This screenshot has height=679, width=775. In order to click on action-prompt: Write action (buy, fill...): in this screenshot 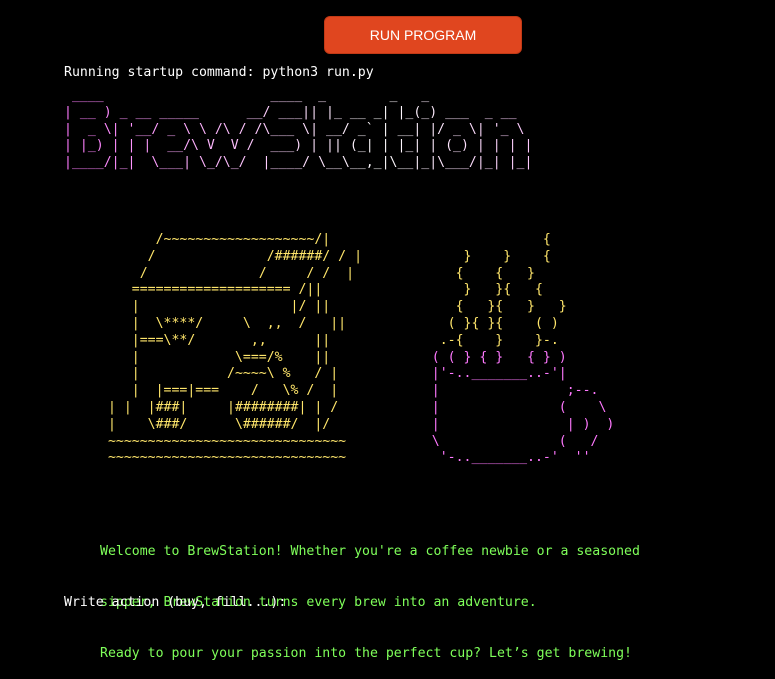, I will do `click(175, 602)`.